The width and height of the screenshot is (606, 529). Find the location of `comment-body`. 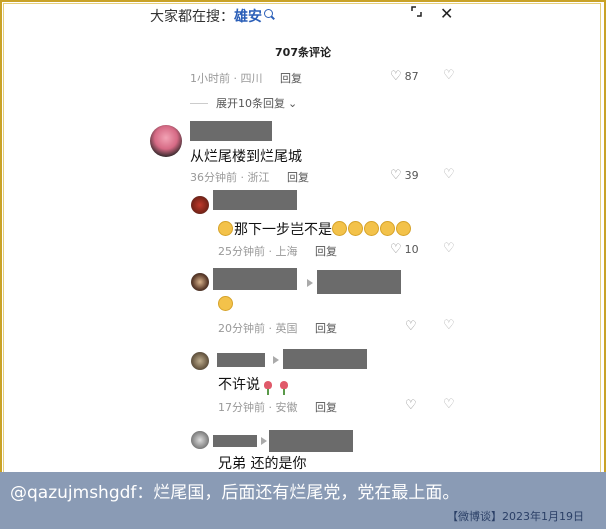

comment-body is located at coordinates (226, 304).